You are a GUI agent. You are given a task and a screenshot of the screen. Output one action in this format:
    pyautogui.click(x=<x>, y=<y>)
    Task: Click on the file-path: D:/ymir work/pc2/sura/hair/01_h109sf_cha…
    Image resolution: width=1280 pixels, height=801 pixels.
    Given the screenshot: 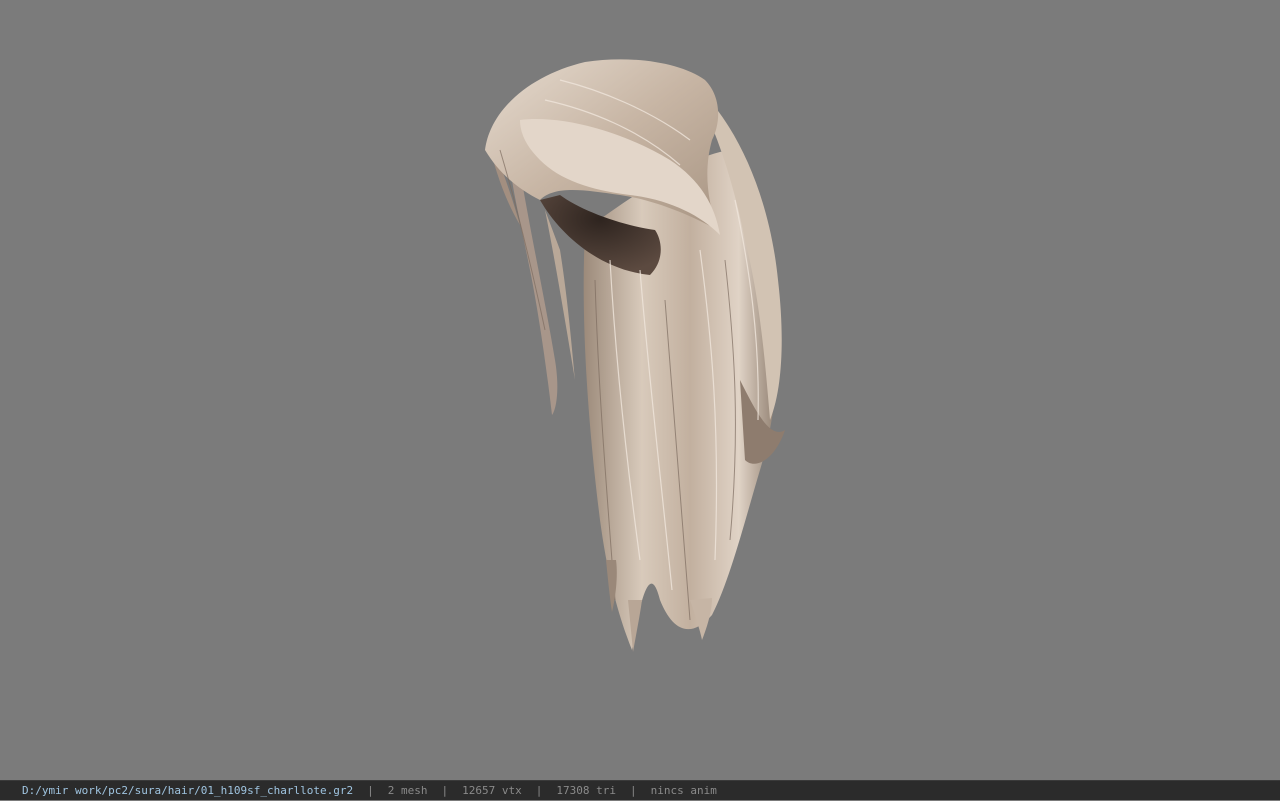 What is the action you would take?
    pyautogui.click(x=188, y=790)
    